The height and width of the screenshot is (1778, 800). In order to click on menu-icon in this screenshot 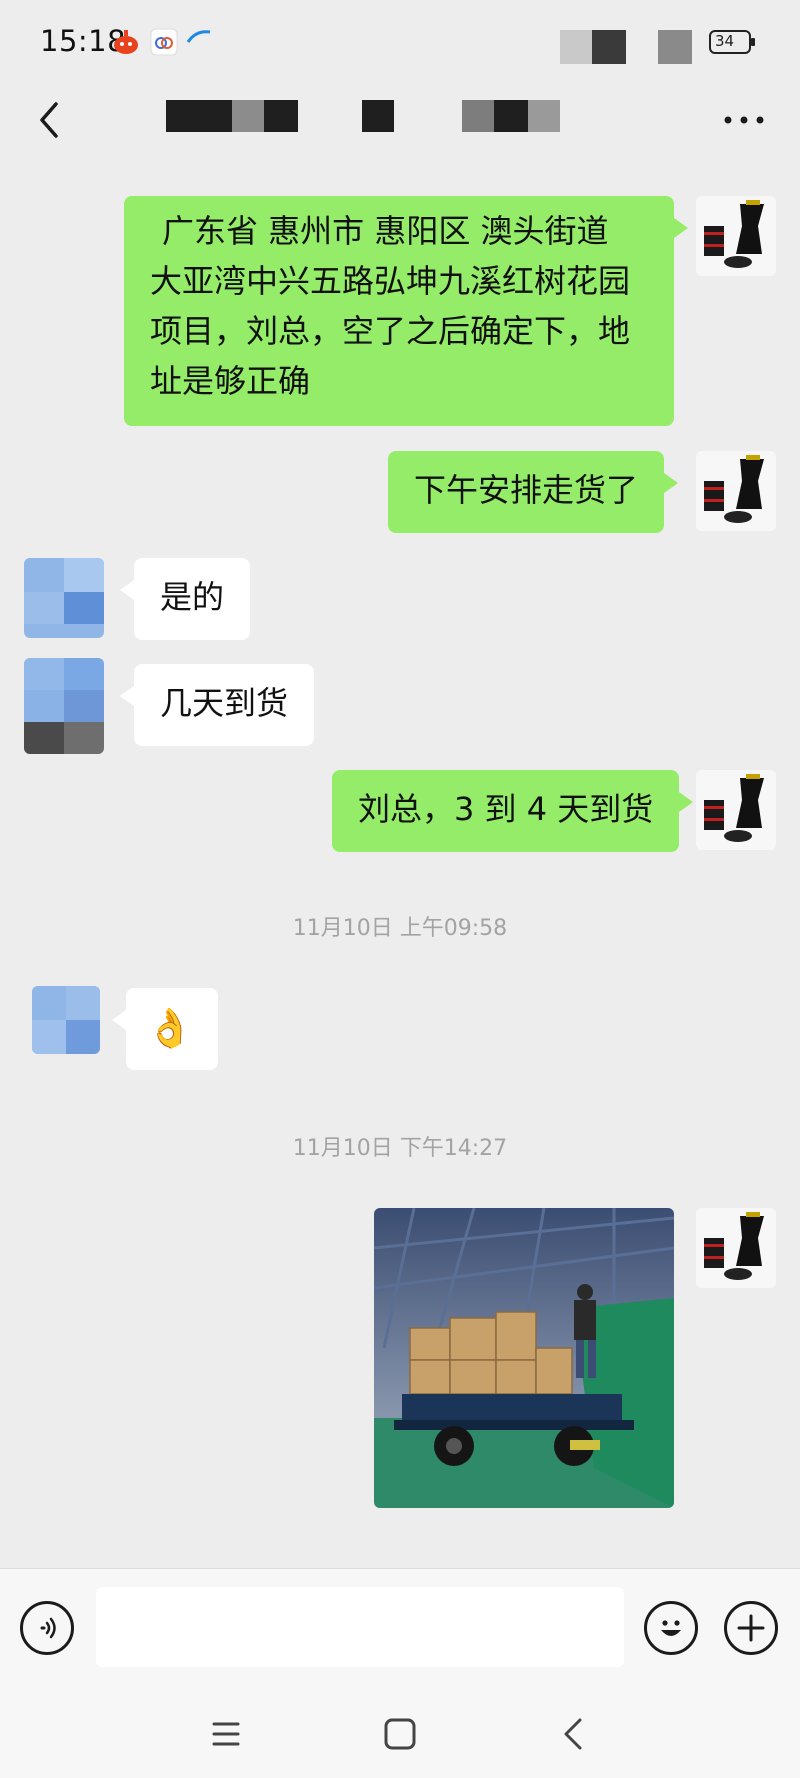, I will do `click(226, 1734)`.